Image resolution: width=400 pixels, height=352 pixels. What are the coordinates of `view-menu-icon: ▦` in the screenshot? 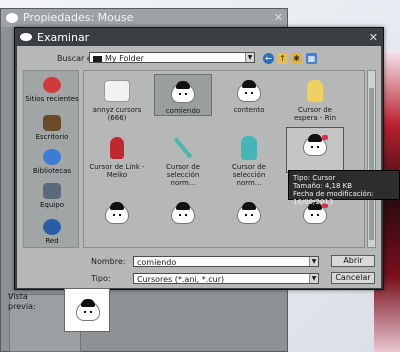 It's located at (311, 58).